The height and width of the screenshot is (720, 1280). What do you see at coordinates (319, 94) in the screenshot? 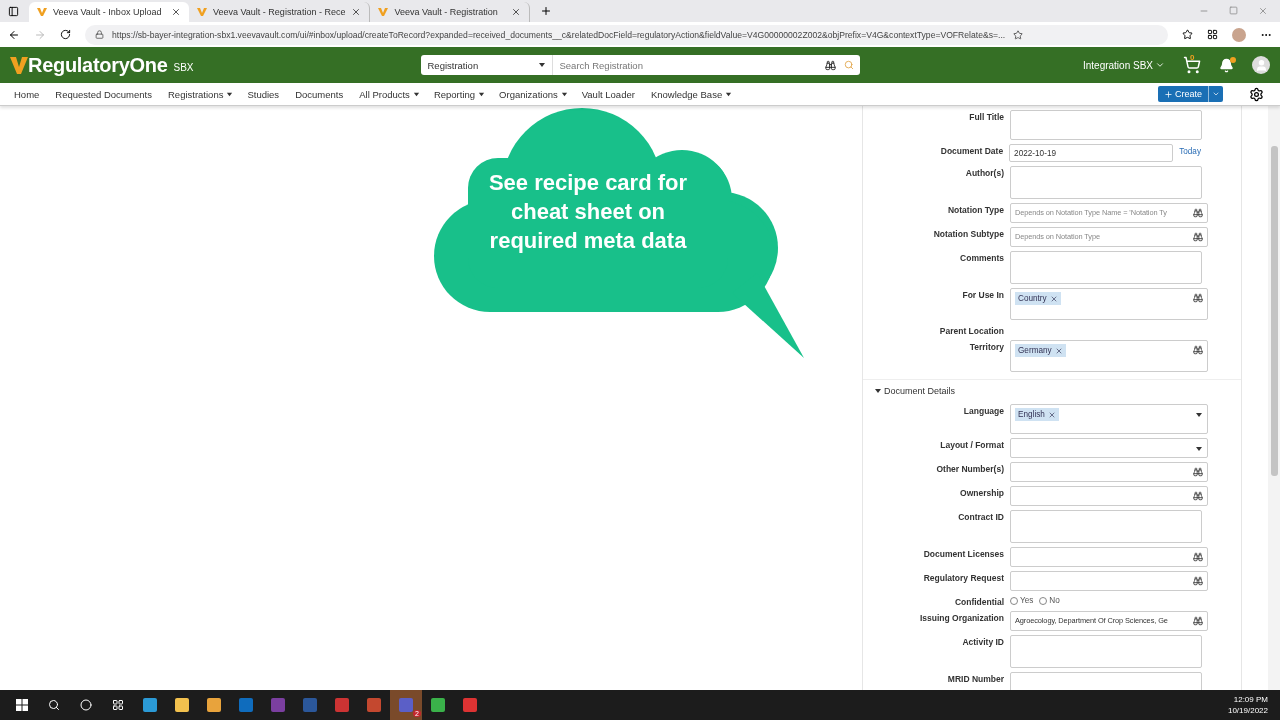
I see `nav-menu-item: Documents` at bounding box center [319, 94].